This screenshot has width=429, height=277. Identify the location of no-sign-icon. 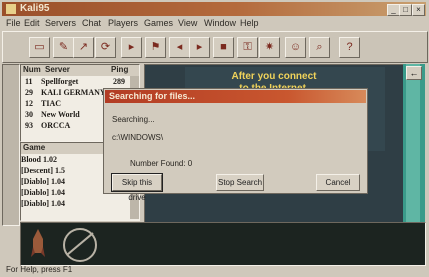
(80, 245).